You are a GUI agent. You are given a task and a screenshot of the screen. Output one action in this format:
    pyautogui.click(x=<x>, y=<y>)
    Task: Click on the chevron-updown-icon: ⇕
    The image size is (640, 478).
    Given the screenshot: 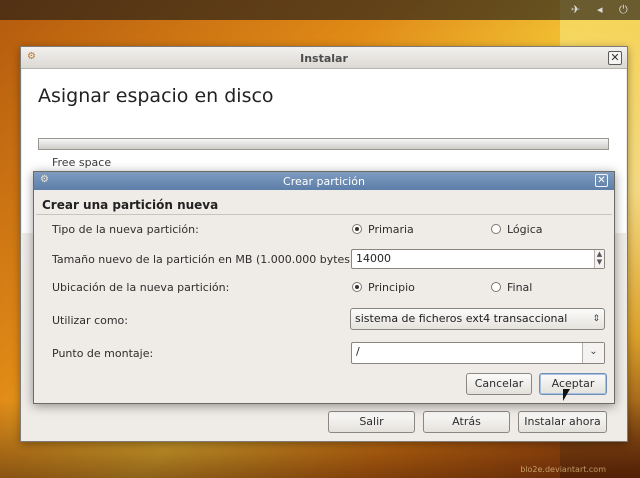 What is the action you would take?
    pyautogui.click(x=596, y=319)
    